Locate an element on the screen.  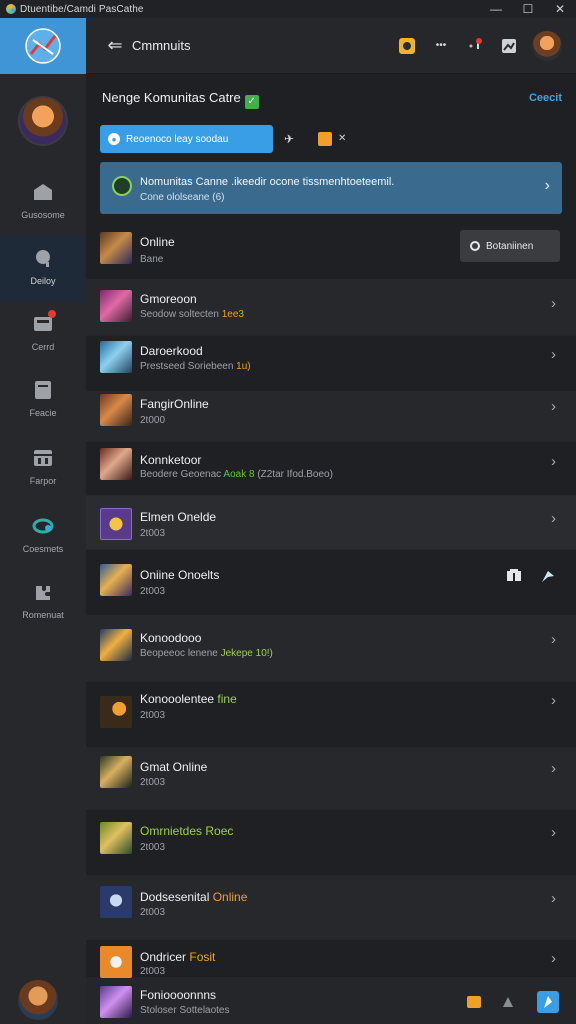
item-highlight: 1u) is located at coordinates (243, 366).